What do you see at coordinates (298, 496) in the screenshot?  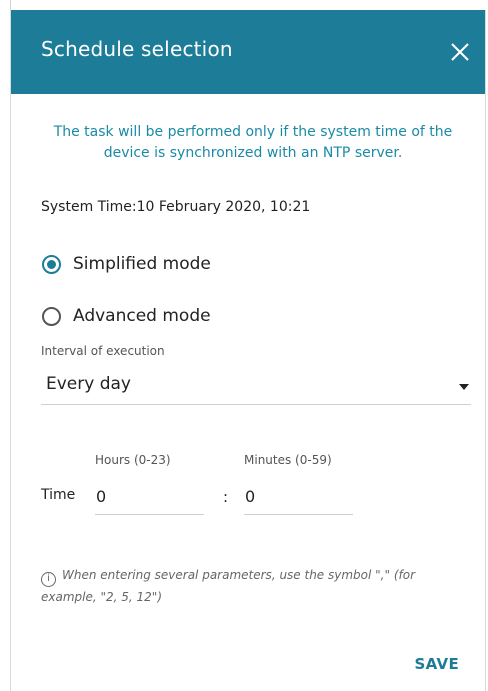 I see `minutes-input` at bounding box center [298, 496].